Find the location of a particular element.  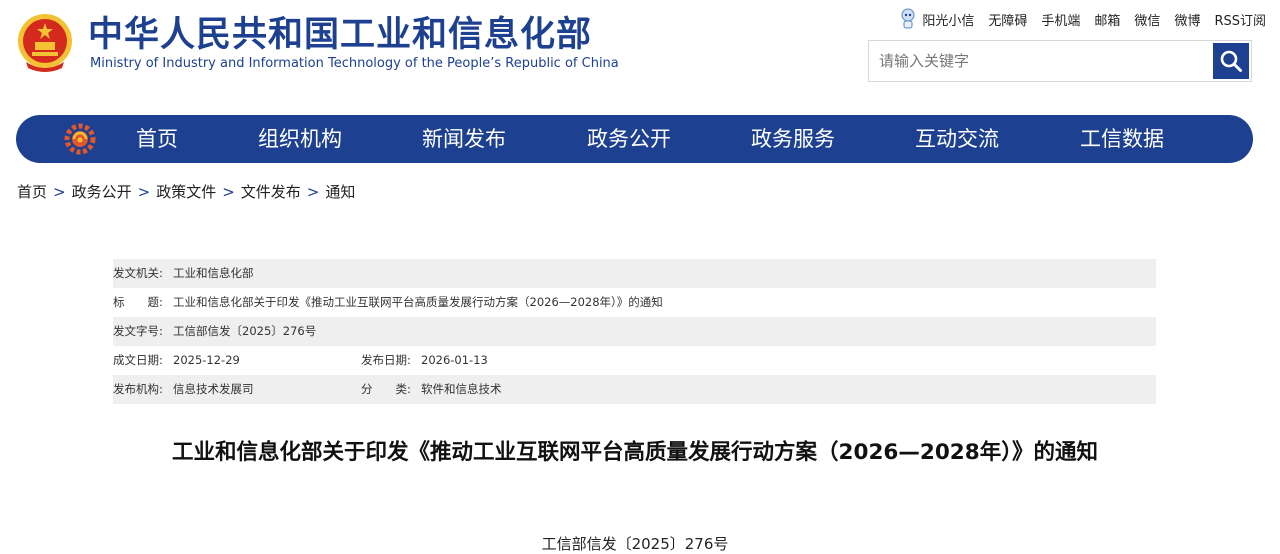

search-button is located at coordinates (1231, 61).